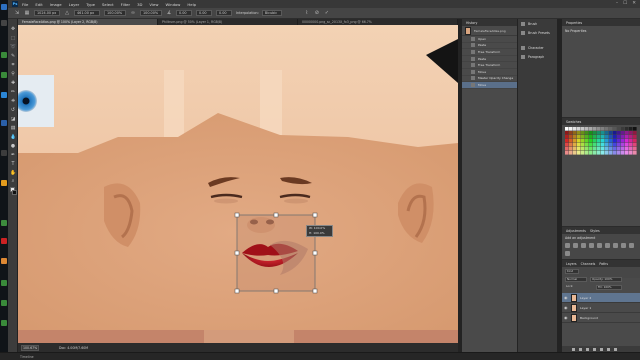 This screenshot has width=640, height=360. Describe the element at coordinates (307, 13) in the screenshot. I see `warp-icon: ⌇` at that location.